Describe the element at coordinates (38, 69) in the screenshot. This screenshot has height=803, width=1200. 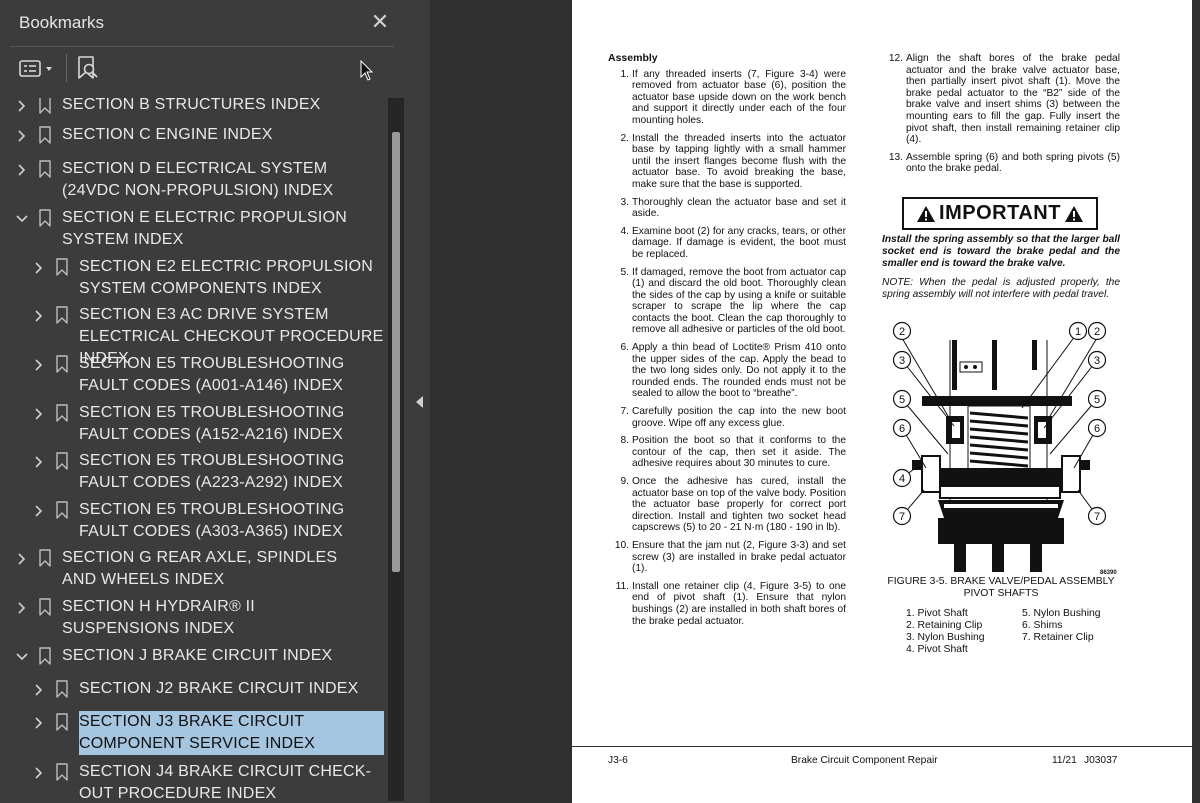
I see `options-list-icon` at that location.